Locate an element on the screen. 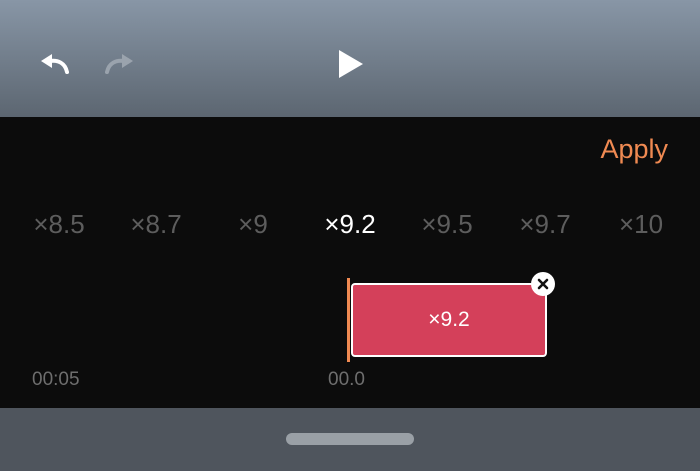 Image resolution: width=700 pixels, height=471 pixels. home-indicator is located at coordinates (350, 439).